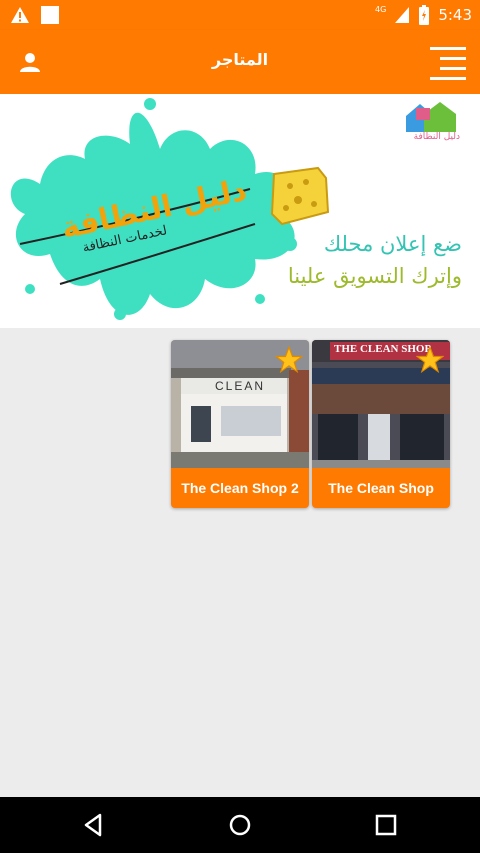 Image resolution: width=480 pixels, height=853 pixels. Describe the element at coordinates (300, 196) in the screenshot. I see `sponge-icon` at that location.